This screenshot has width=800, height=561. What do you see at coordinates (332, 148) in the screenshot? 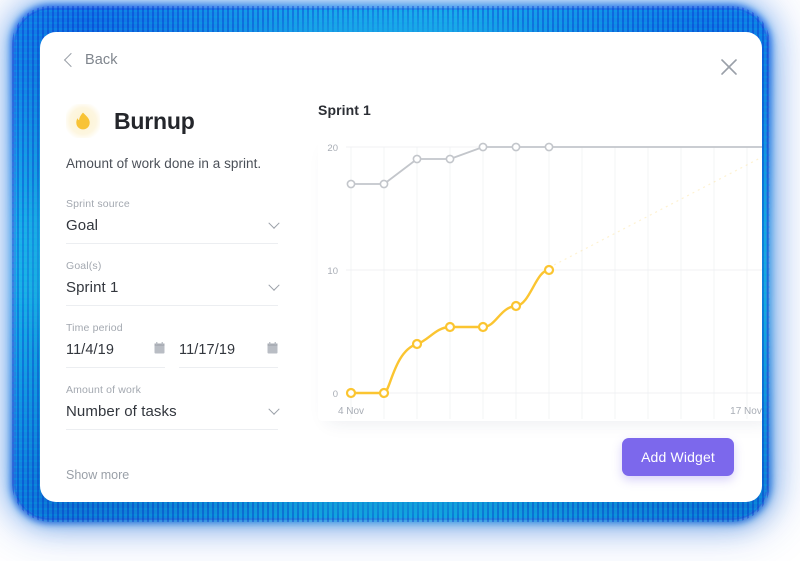
I see `y-tick-20: 20` at bounding box center [332, 148].